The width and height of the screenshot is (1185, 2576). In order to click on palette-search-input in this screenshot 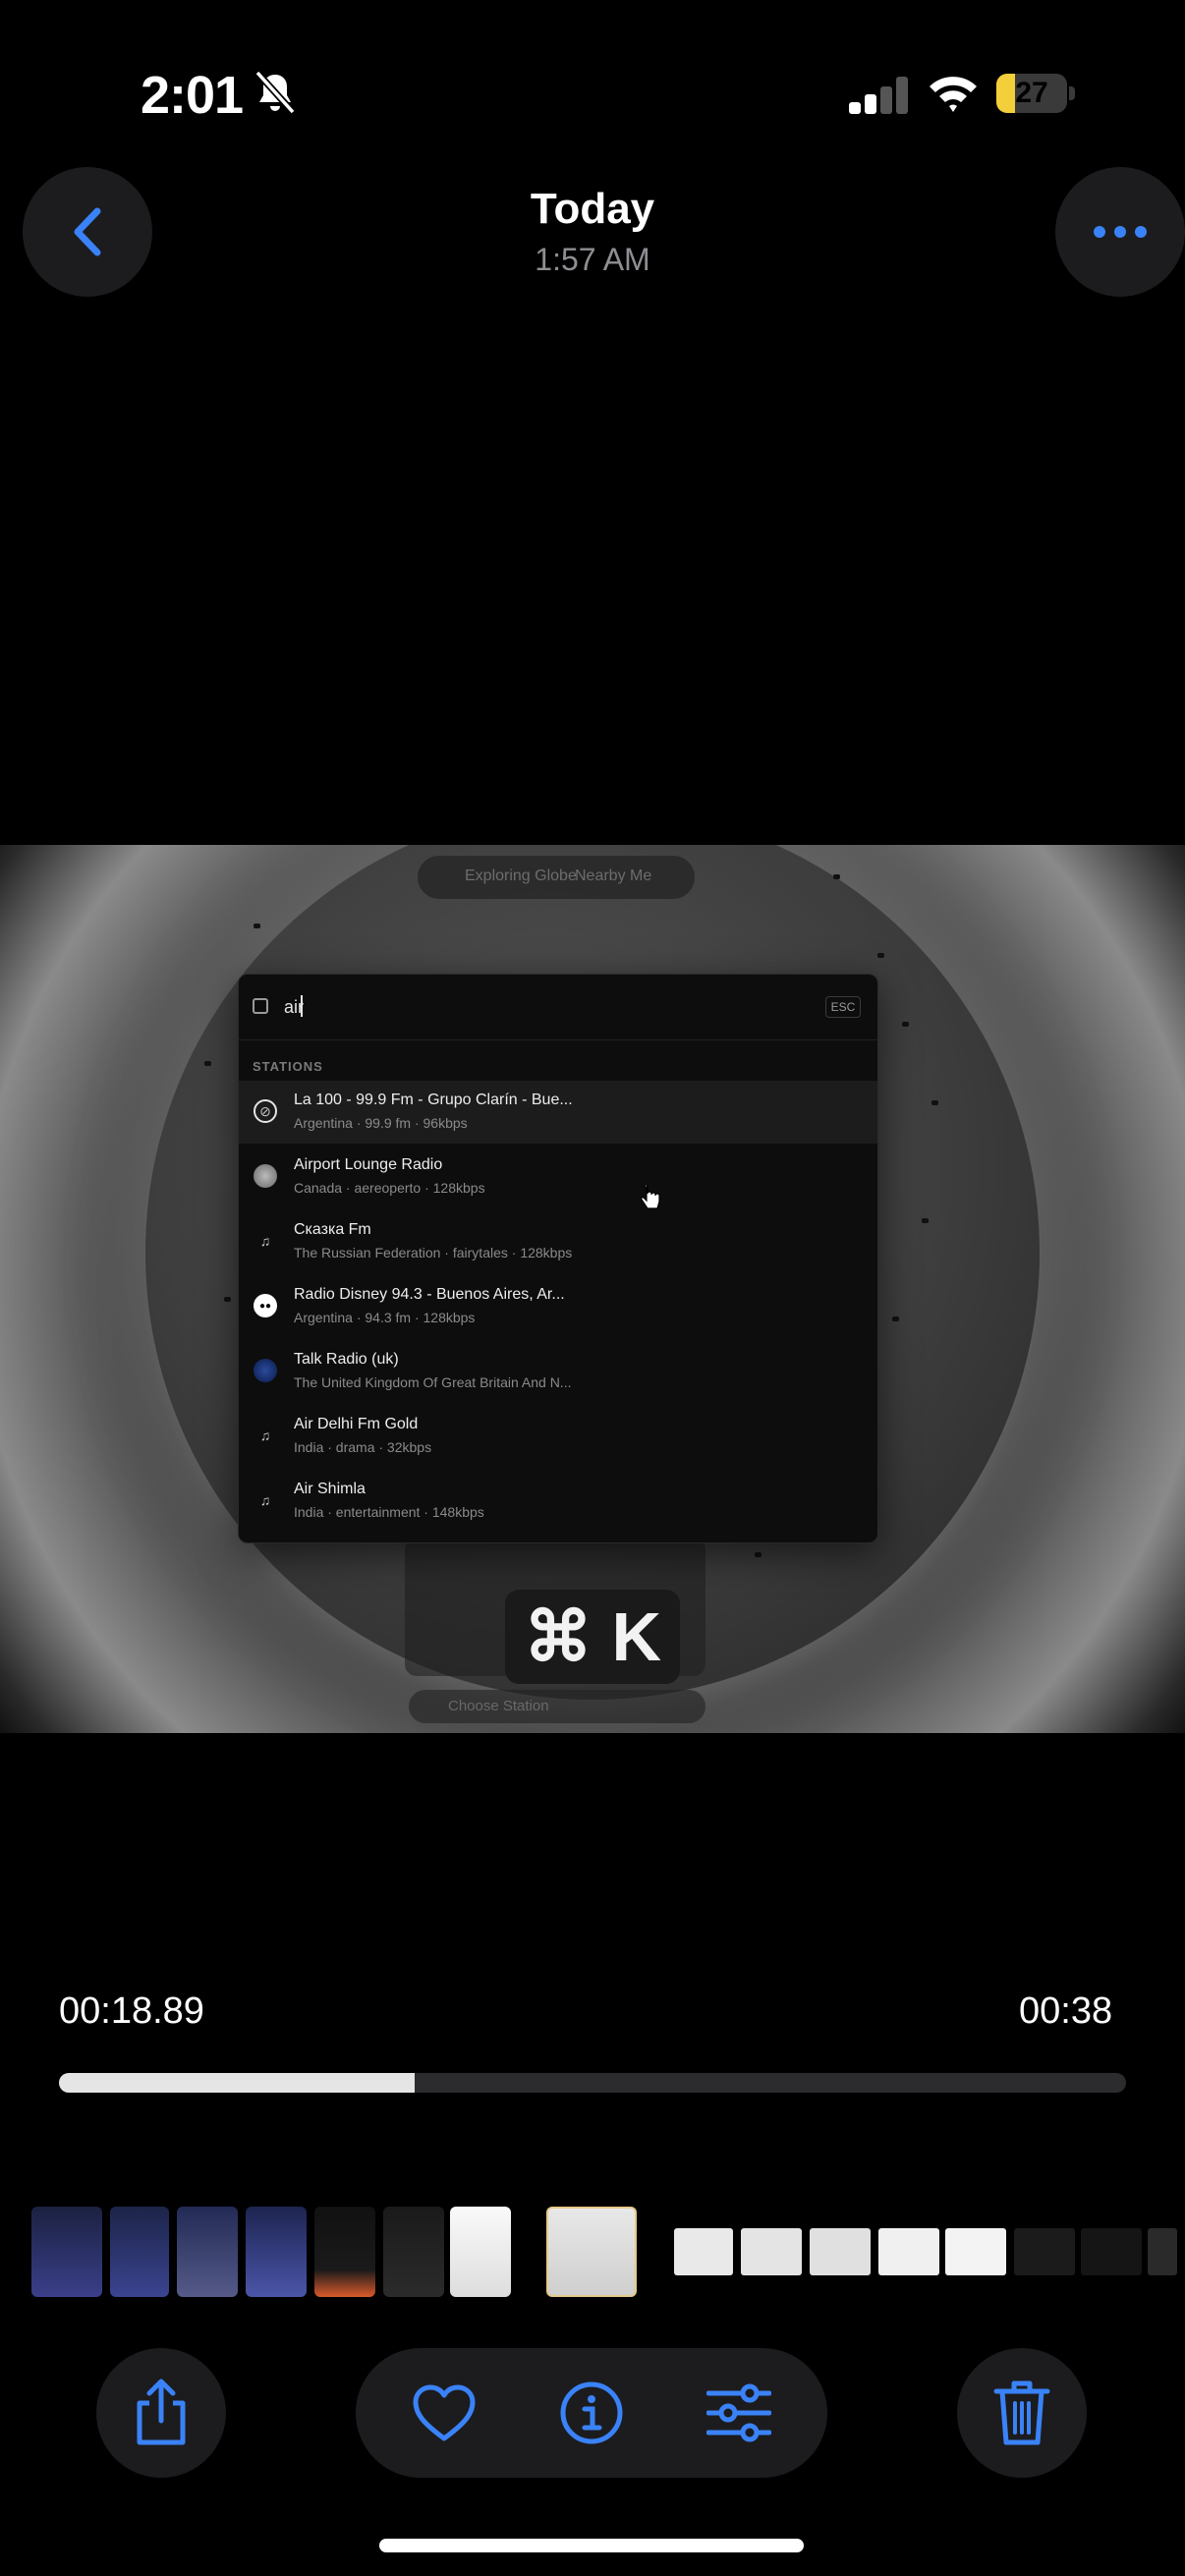, I will do `click(530, 1007)`.